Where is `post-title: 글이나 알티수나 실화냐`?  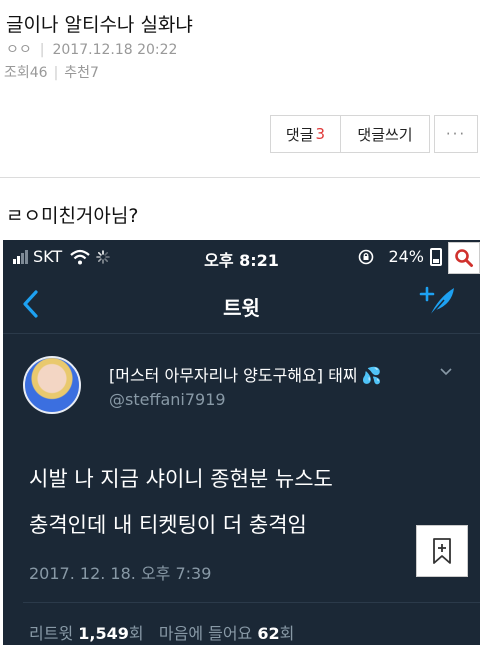
post-title: 글이나 알티수나 실화냐 is located at coordinates (99, 25).